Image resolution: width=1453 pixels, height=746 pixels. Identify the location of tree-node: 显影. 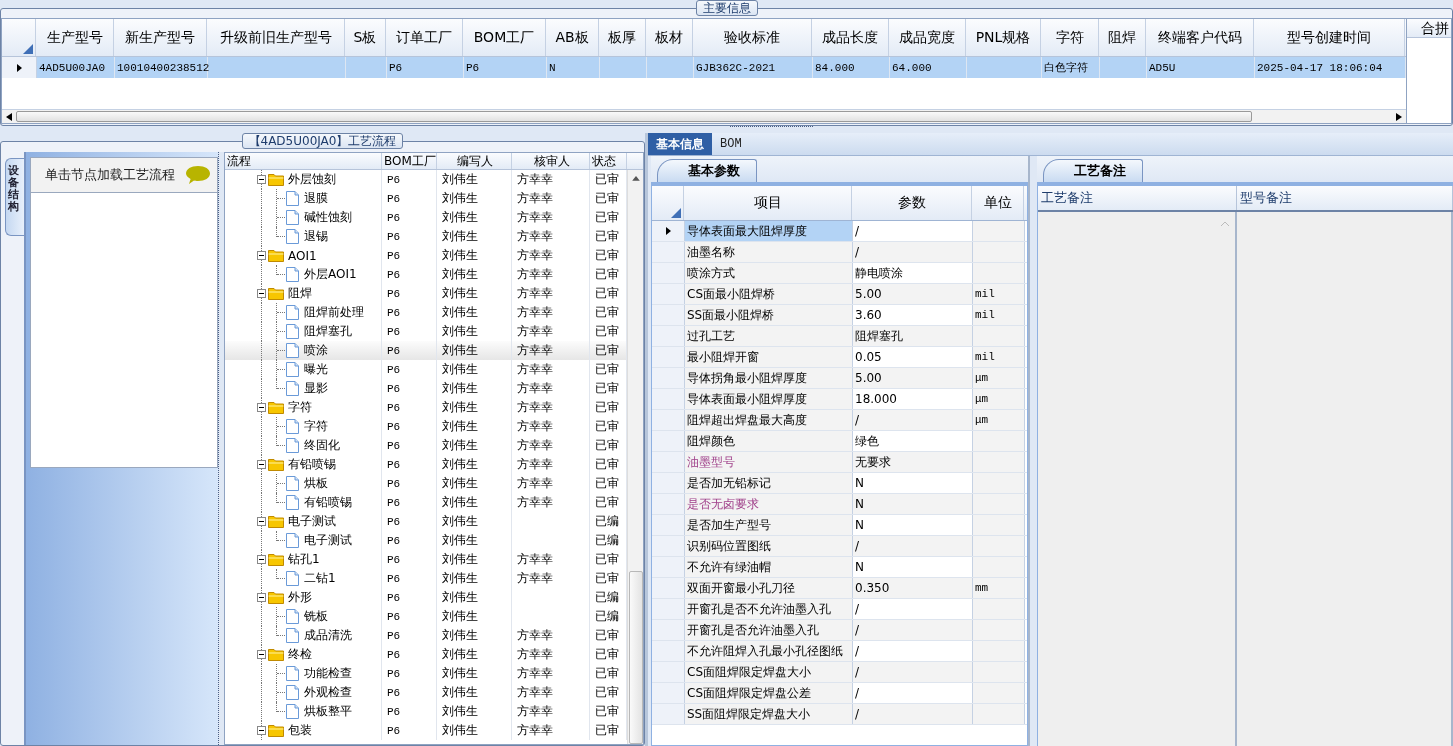
(316, 388).